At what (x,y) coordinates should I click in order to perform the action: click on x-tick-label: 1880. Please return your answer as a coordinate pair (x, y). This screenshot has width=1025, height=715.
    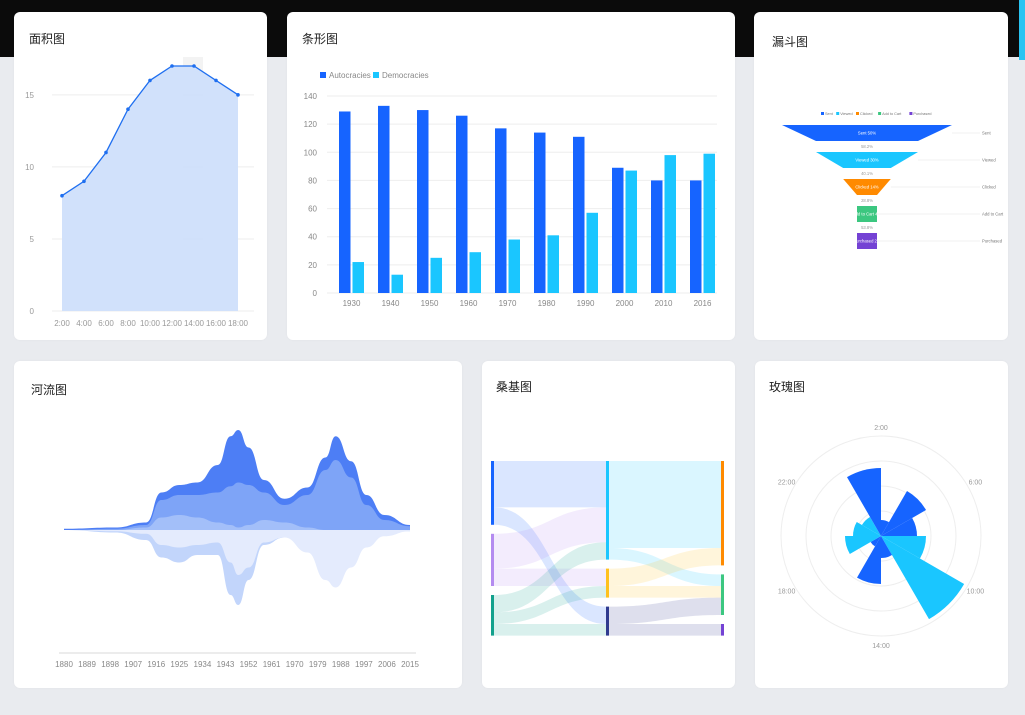
    Looking at the image, I should click on (64, 664).